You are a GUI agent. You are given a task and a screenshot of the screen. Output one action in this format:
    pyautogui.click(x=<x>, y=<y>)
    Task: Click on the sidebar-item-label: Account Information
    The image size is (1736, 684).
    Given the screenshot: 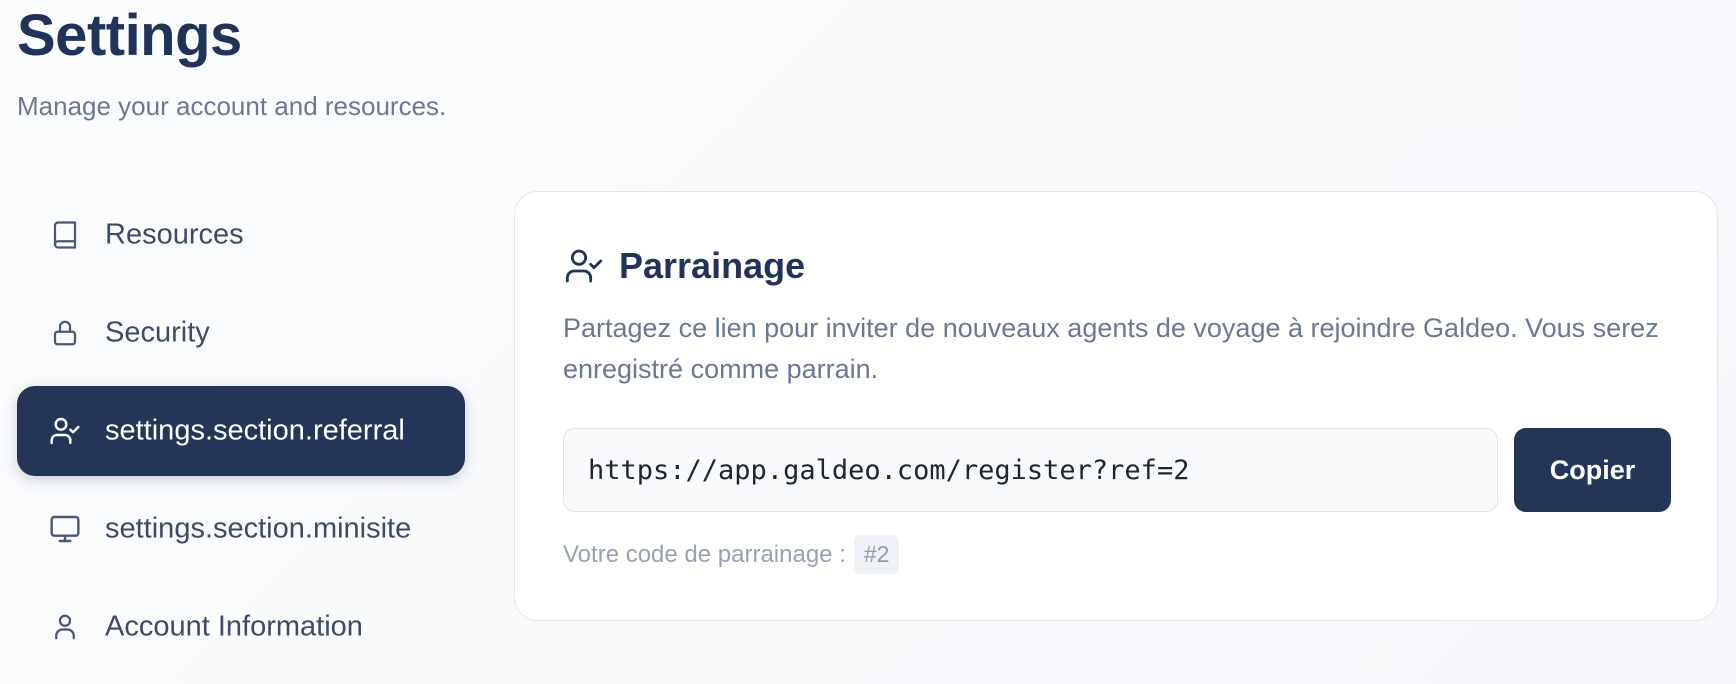 What is the action you would take?
    pyautogui.click(x=234, y=626)
    